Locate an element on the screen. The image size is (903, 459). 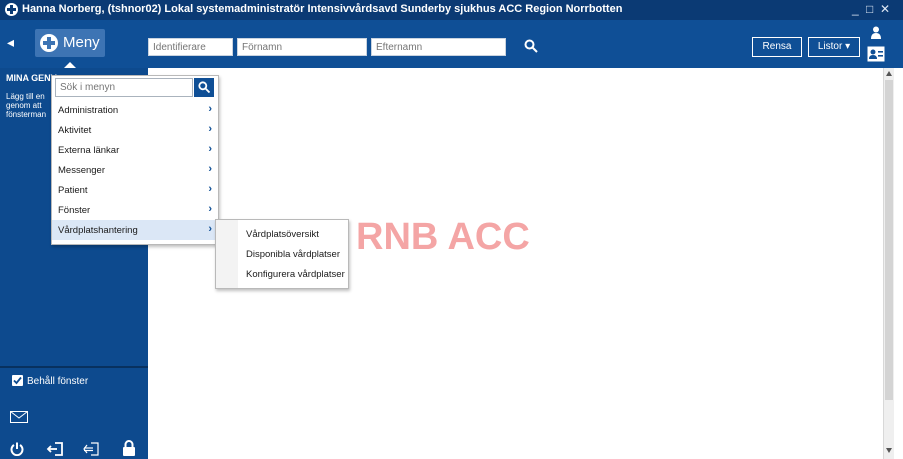
power-icon is located at coordinates (17, 449).